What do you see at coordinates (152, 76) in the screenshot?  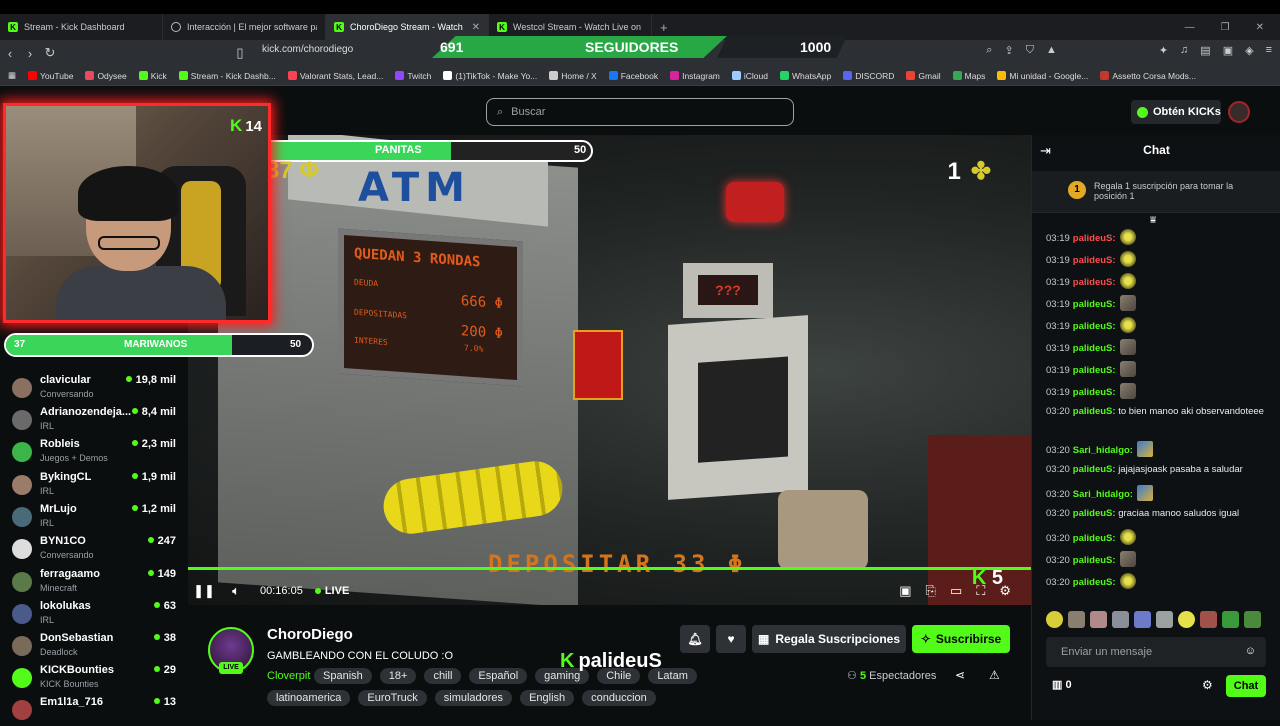 I see `bookmark-item: Kick` at bounding box center [152, 76].